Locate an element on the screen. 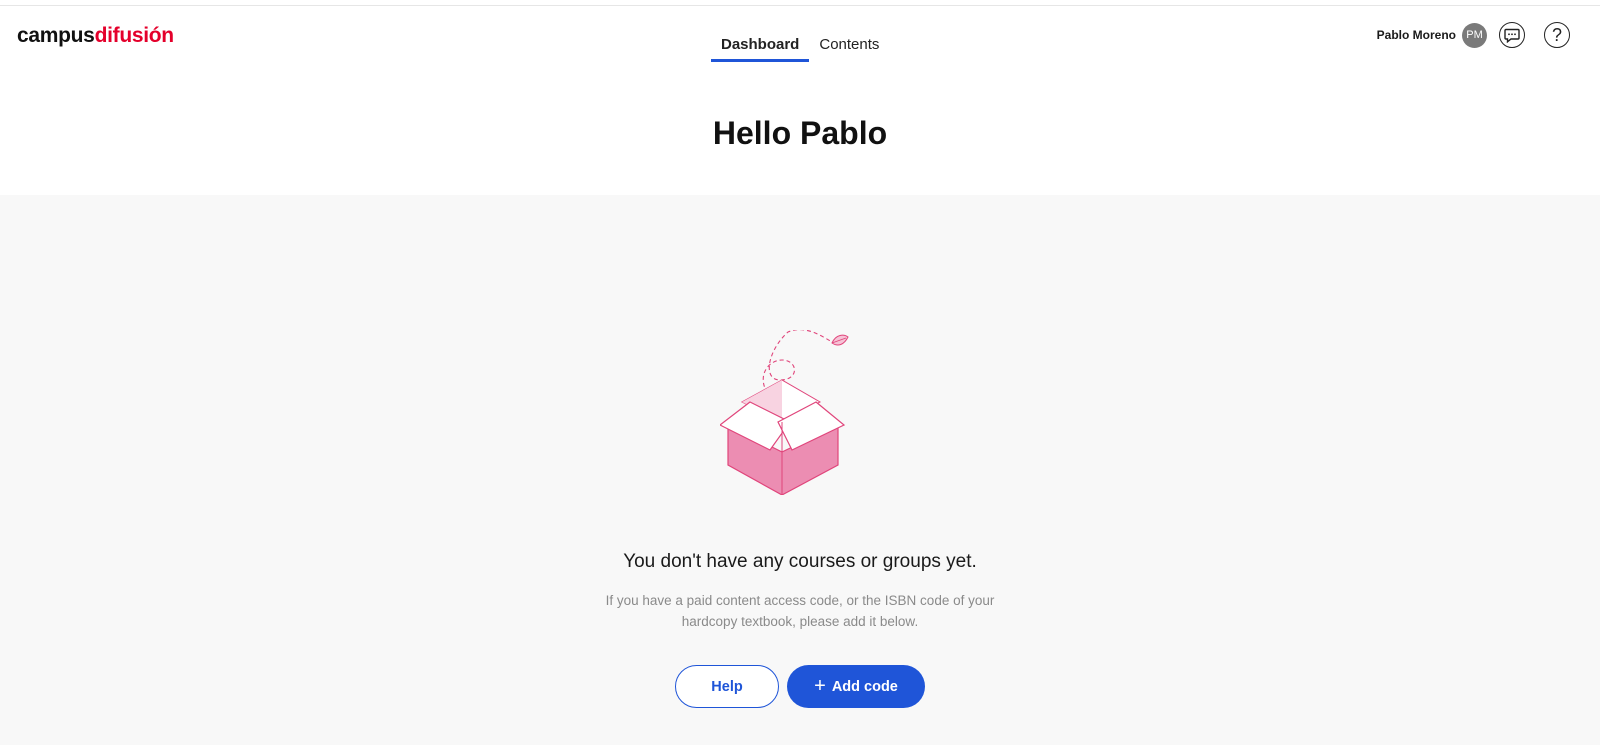 This screenshot has width=1600, height=745. user-area: Pablo Moreno PM ? is located at coordinates (1473, 35).